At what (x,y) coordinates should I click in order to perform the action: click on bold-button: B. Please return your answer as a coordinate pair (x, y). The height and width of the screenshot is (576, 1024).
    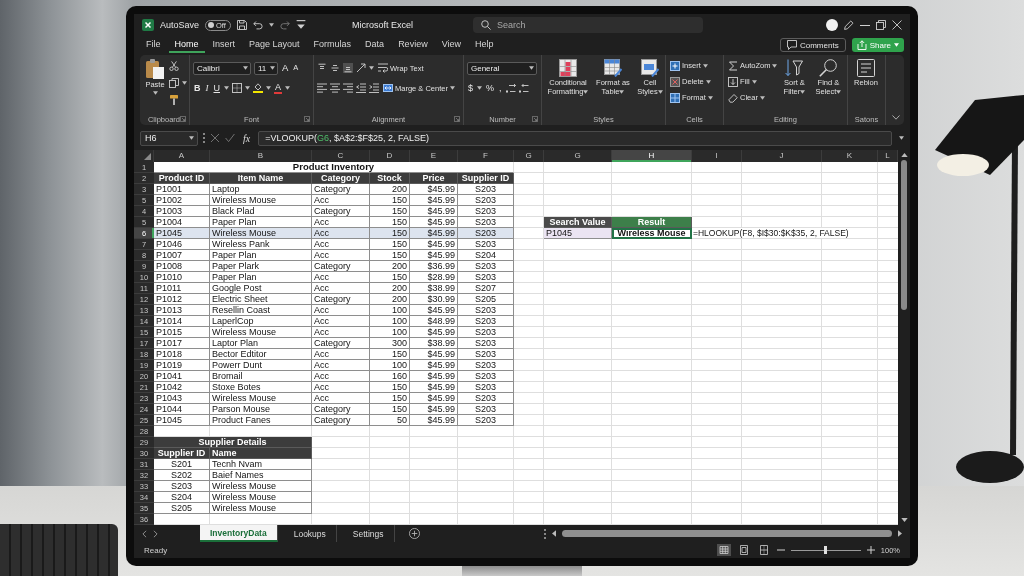
    Looking at the image, I should click on (197, 88).